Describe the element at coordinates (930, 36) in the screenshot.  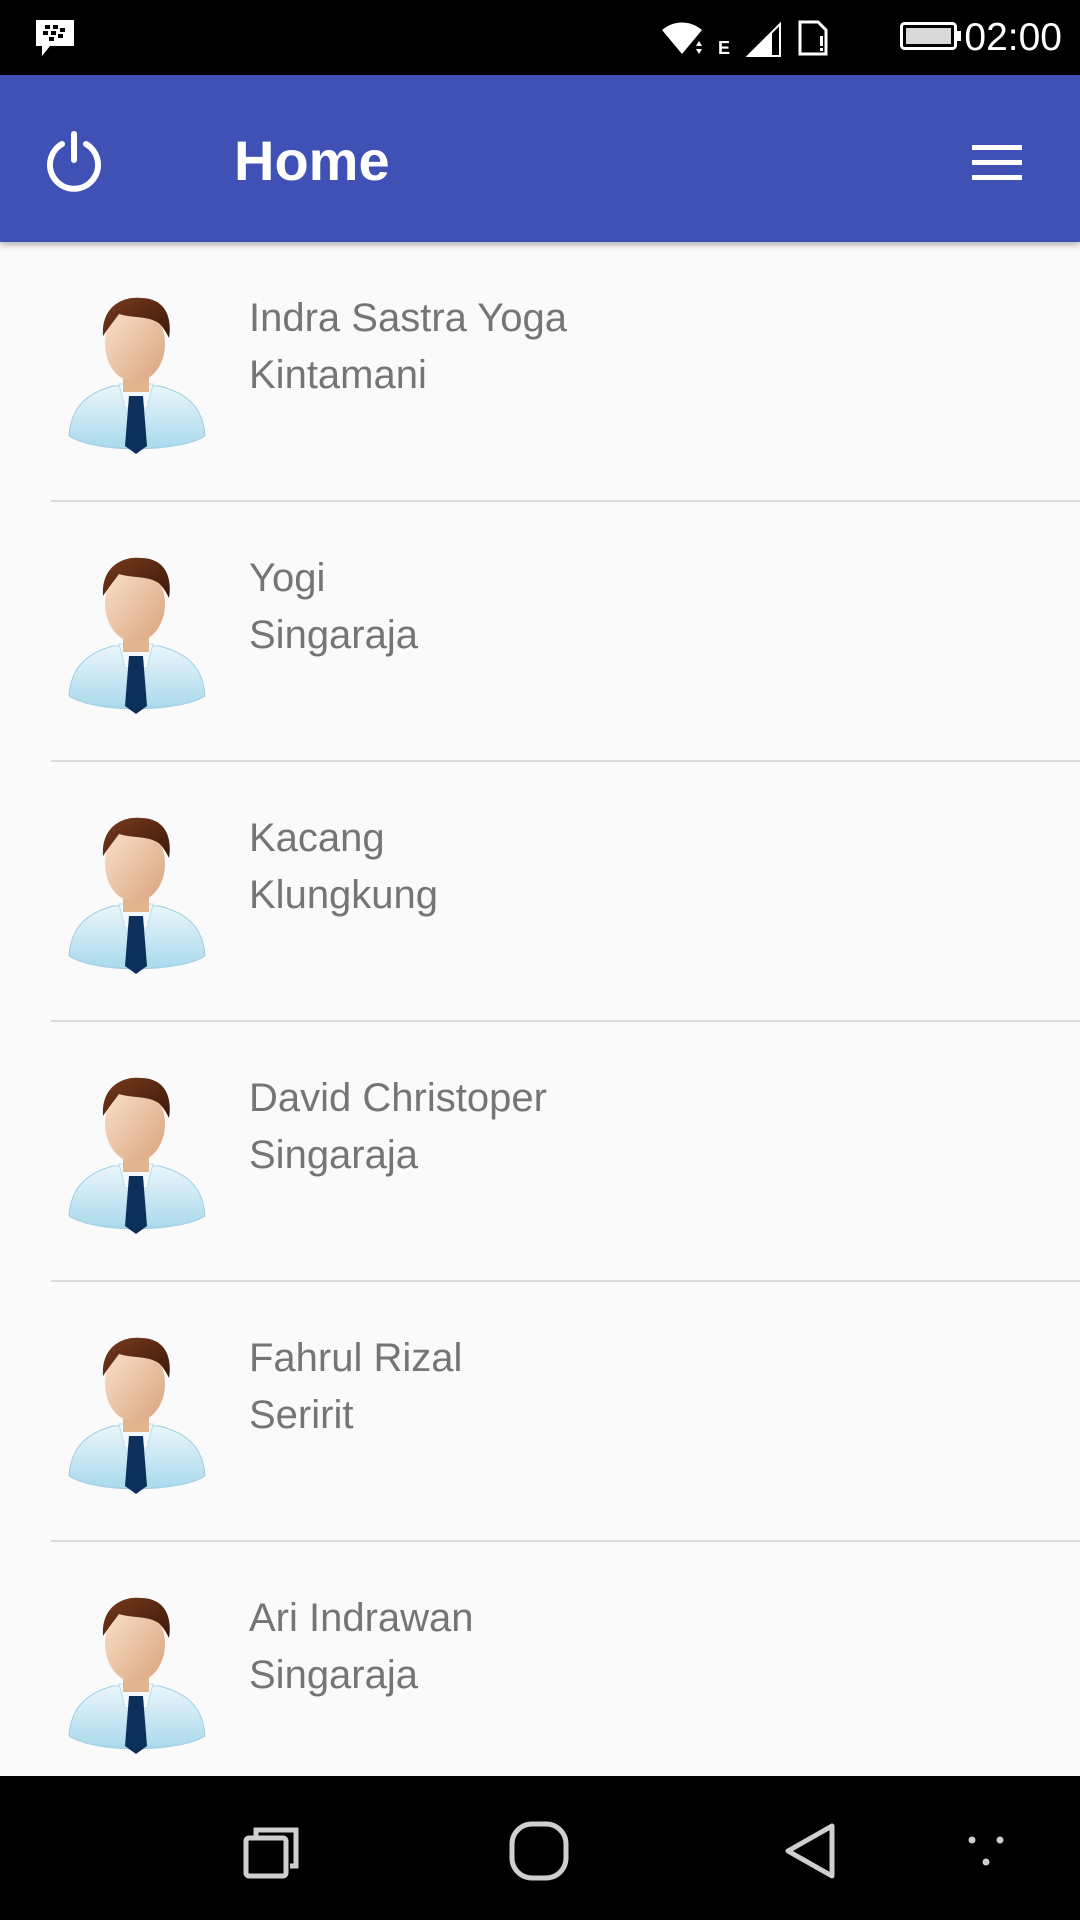
I see `battery-icon` at that location.